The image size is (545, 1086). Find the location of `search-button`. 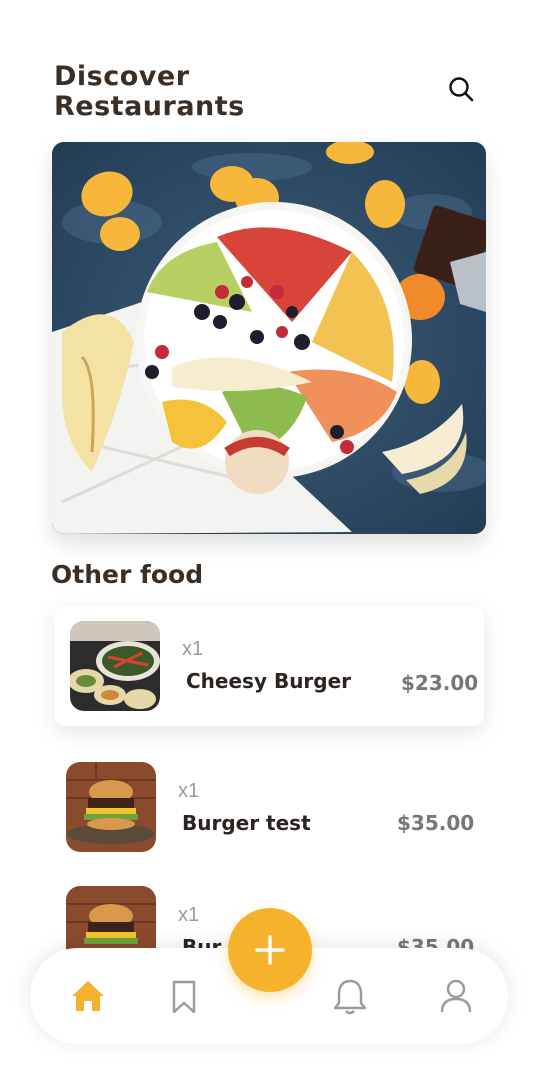

search-button is located at coordinates (461, 89).